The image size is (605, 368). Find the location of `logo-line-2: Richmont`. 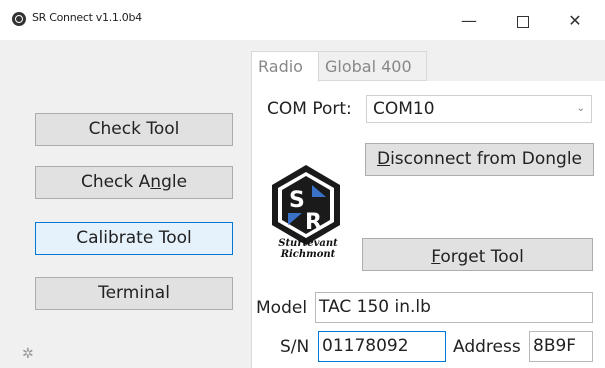

logo-line-2: Richmont is located at coordinates (308, 254).